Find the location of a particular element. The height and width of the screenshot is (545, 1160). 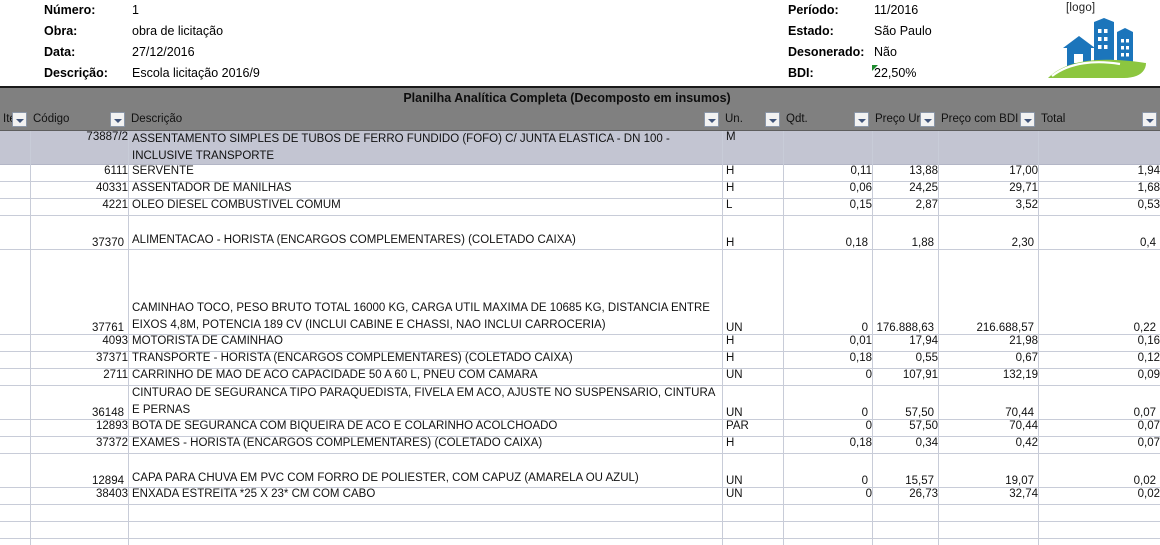

cell-codigo: 37371 is located at coordinates (79, 360).